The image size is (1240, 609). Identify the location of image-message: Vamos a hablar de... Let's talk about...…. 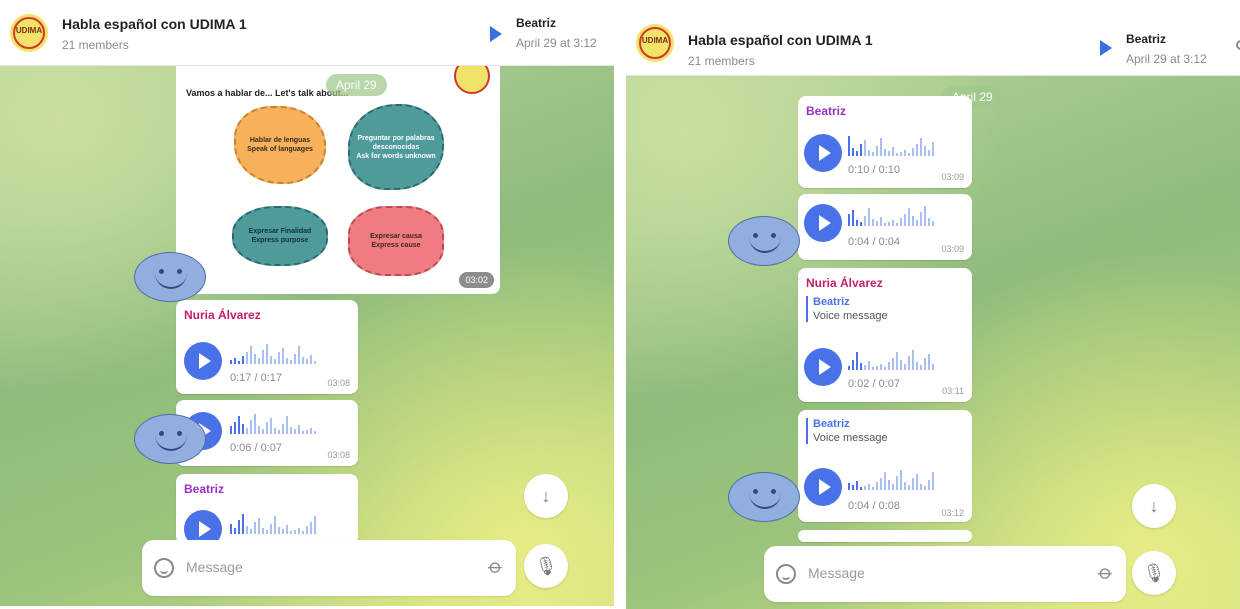
(338, 180).